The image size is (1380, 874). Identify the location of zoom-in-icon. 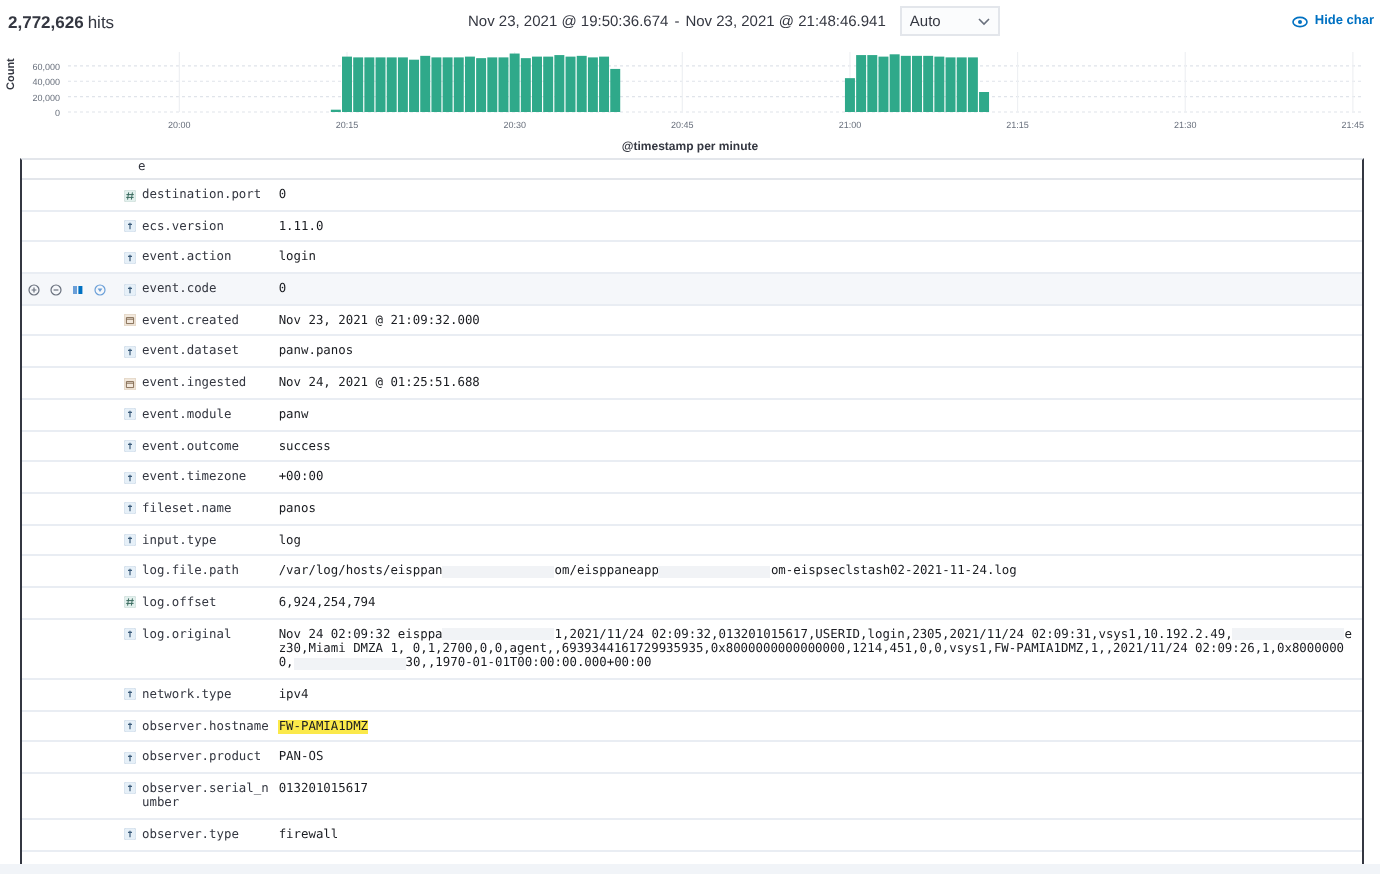
(34, 290).